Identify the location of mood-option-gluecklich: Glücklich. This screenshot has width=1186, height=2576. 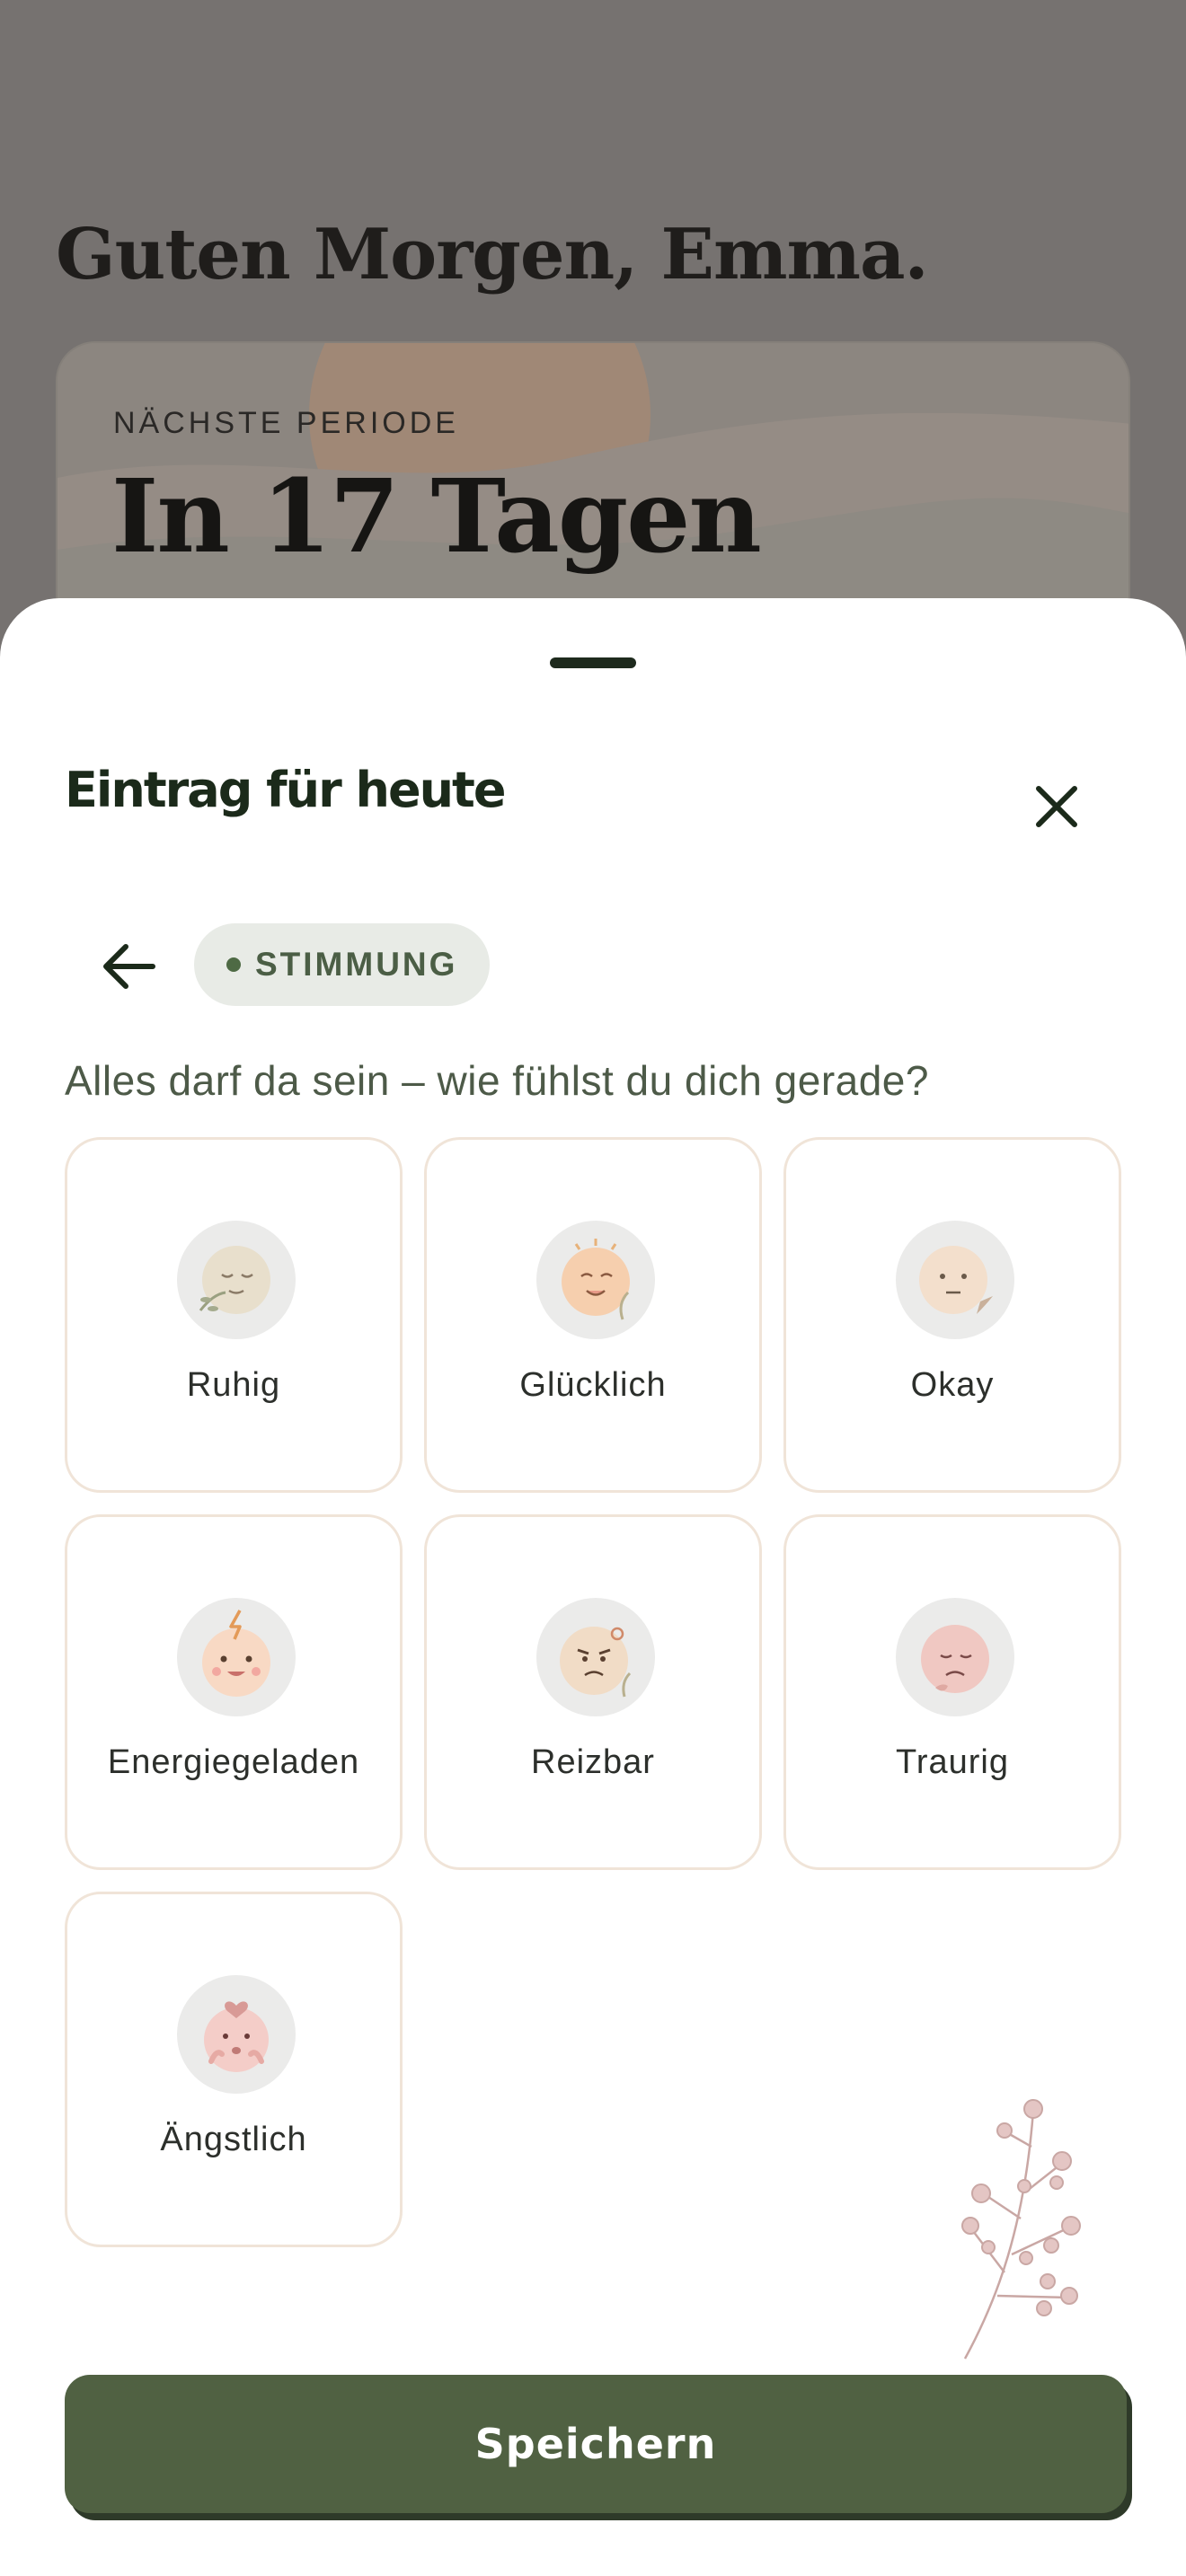
(593, 1315).